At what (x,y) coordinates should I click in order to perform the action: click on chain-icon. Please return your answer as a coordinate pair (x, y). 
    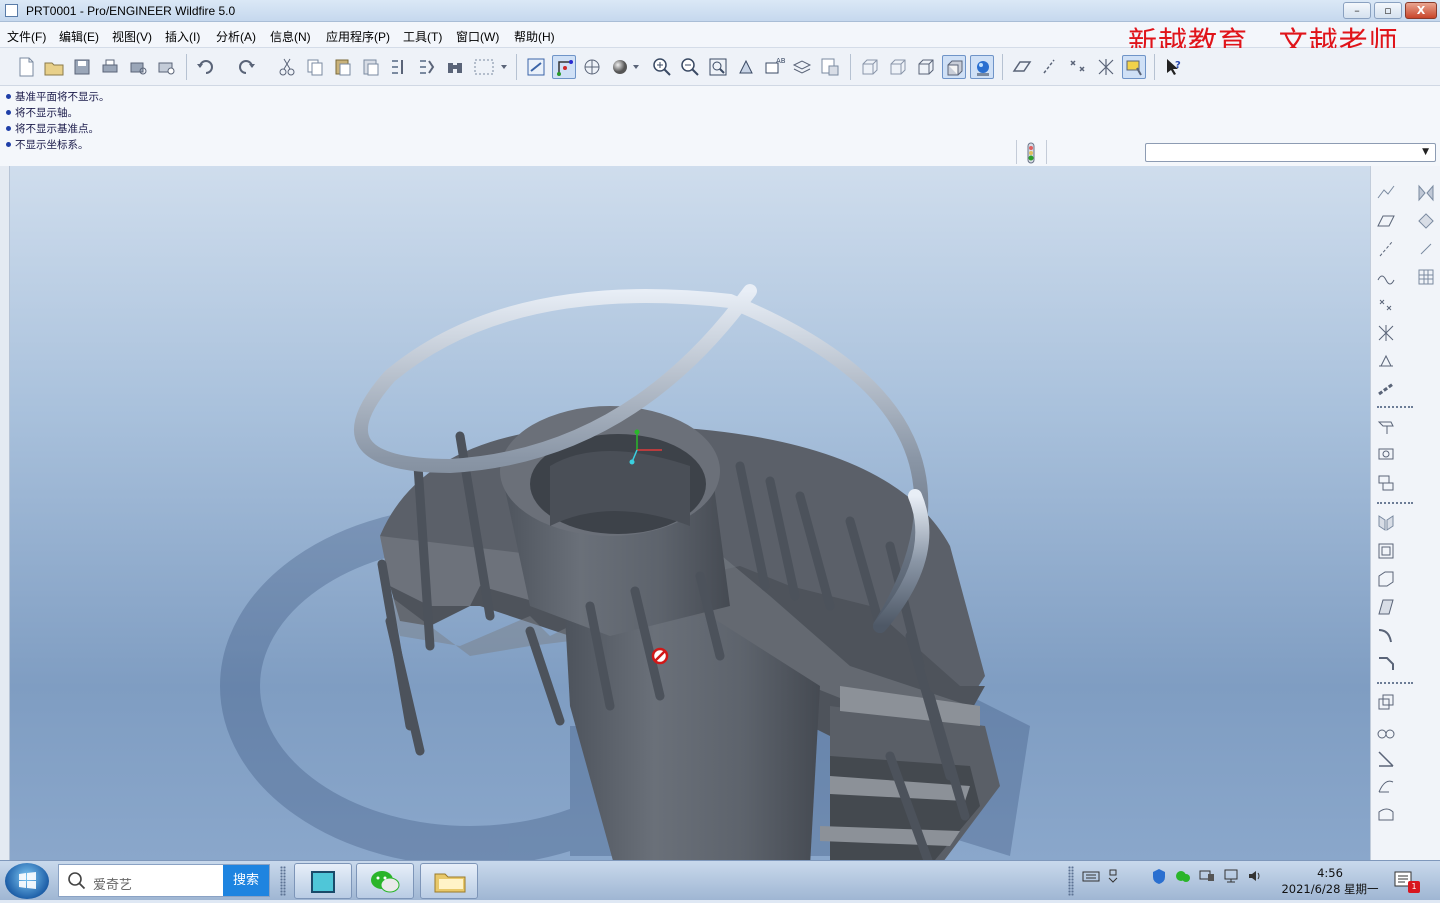
    Looking at the image, I should click on (1386, 389).